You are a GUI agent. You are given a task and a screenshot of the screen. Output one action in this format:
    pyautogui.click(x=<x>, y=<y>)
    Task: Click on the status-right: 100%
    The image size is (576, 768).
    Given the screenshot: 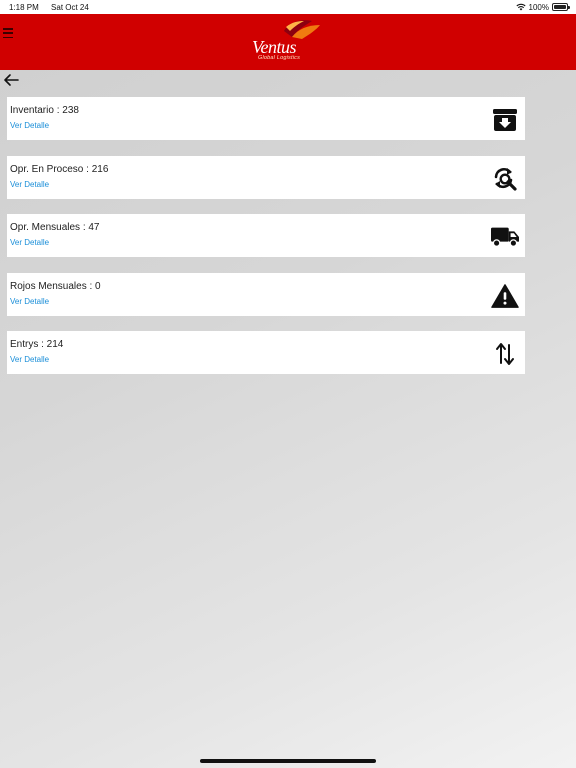 What is the action you would take?
    pyautogui.click(x=542, y=7)
    